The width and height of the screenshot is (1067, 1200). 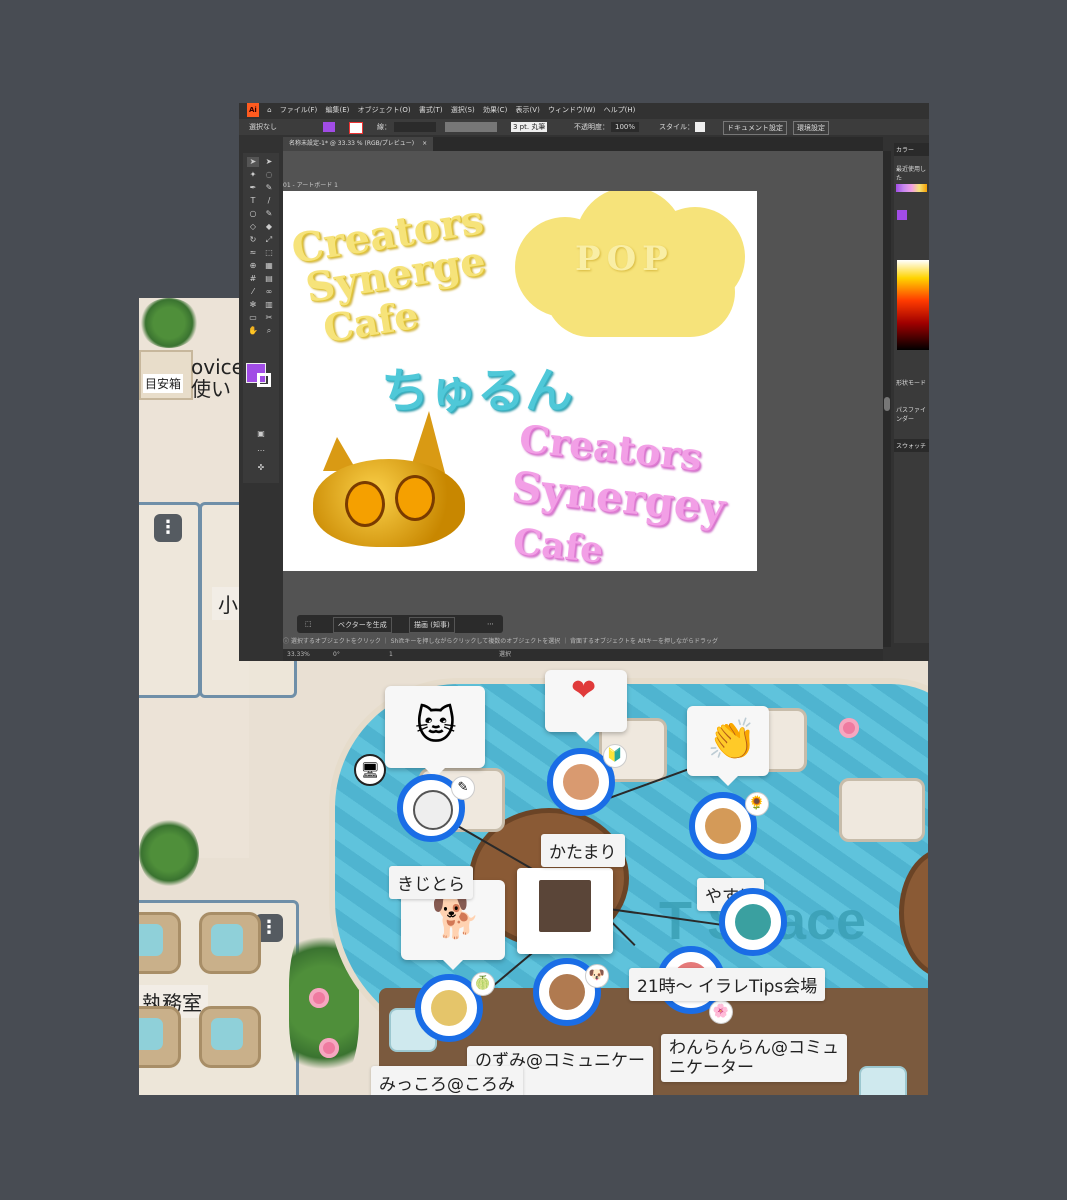 What do you see at coordinates (269, 201) in the screenshot?
I see `line-tool-icon: /` at bounding box center [269, 201].